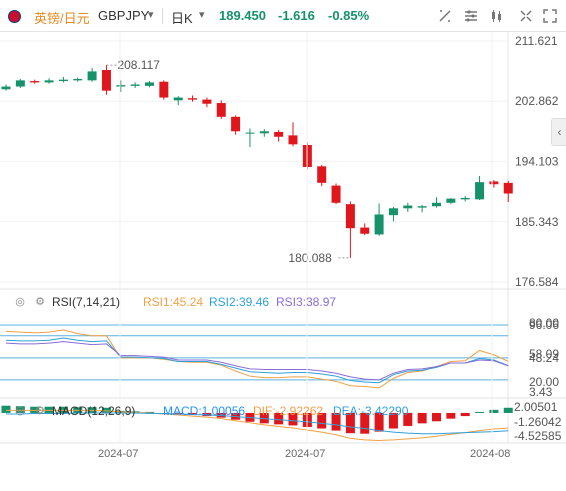 The width and height of the screenshot is (566, 491). I want to click on macd-title: MACD(12,26,9), so click(94, 411).